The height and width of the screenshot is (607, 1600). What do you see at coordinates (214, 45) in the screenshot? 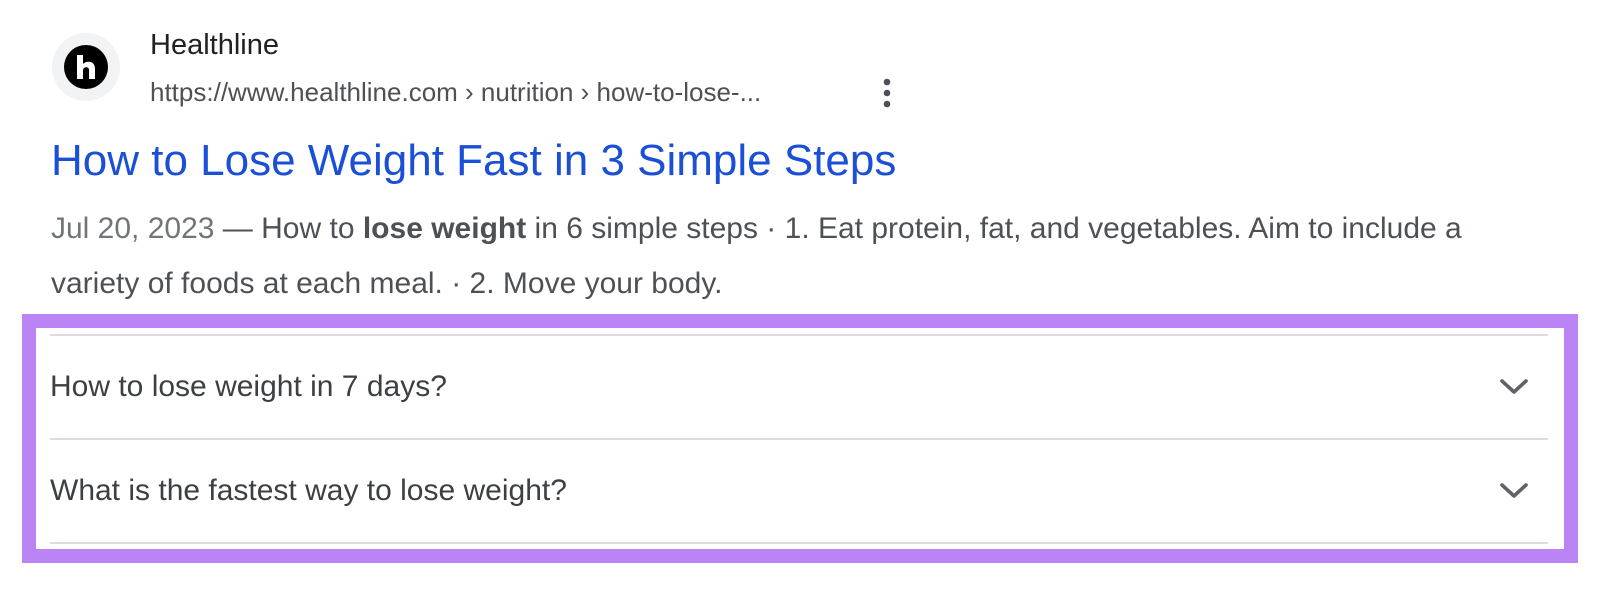
I see `site-name: Healthline` at bounding box center [214, 45].